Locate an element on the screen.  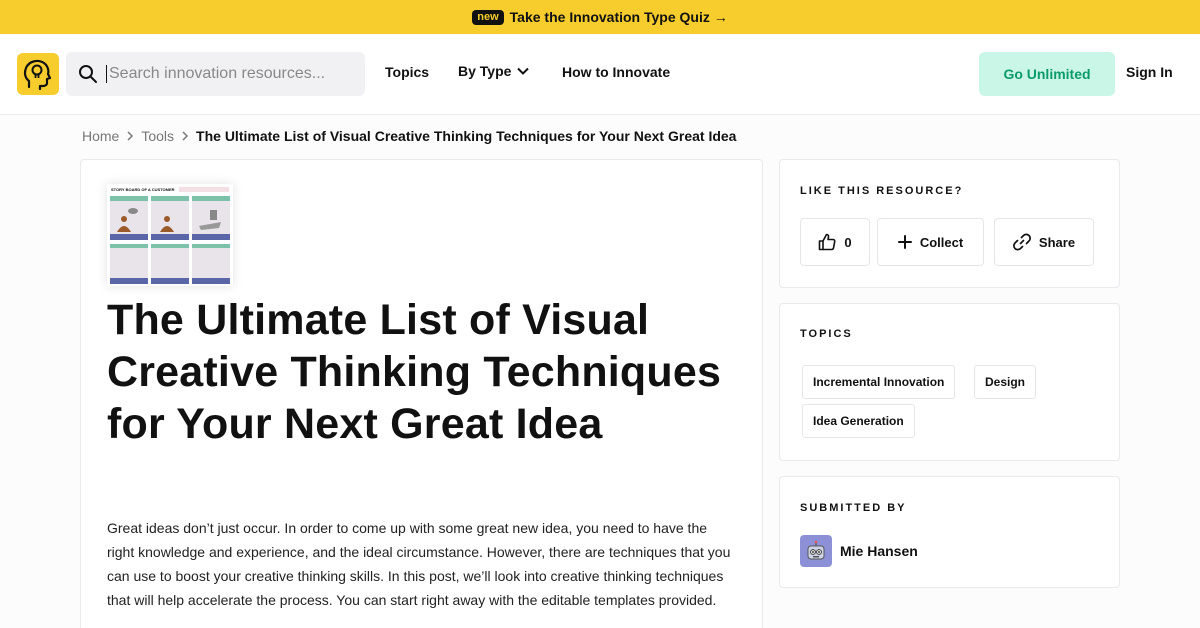
search-box is located at coordinates (215, 74).